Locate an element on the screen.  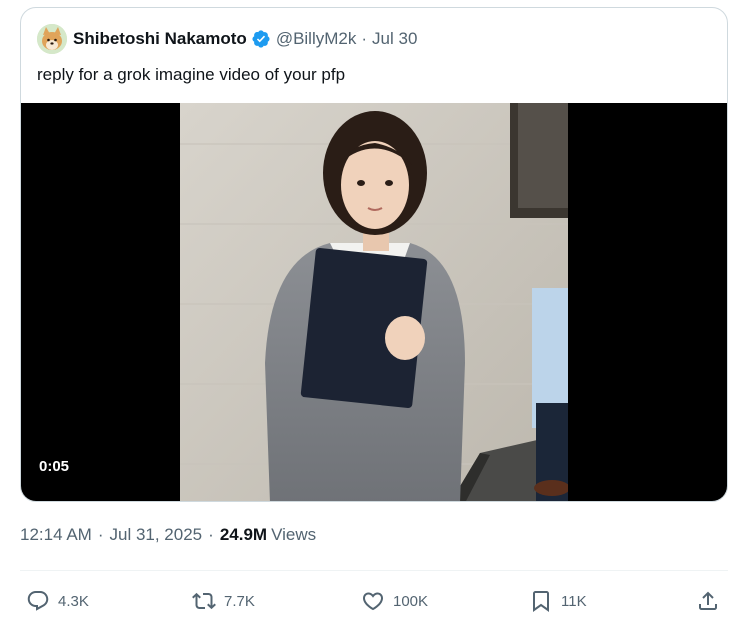
views-count: 24.9M is located at coordinates (243, 535).